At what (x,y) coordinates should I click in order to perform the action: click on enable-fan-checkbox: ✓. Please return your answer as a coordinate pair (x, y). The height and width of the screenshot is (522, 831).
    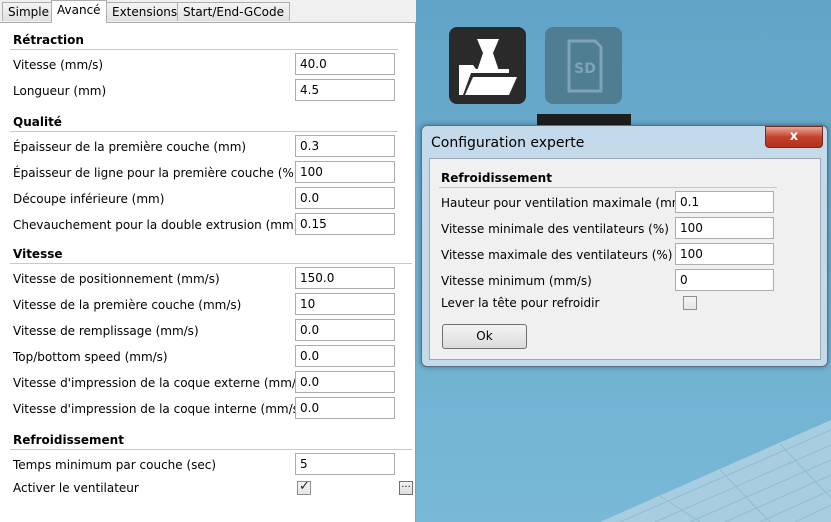
    Looking at the image, I should click on (304, 487).